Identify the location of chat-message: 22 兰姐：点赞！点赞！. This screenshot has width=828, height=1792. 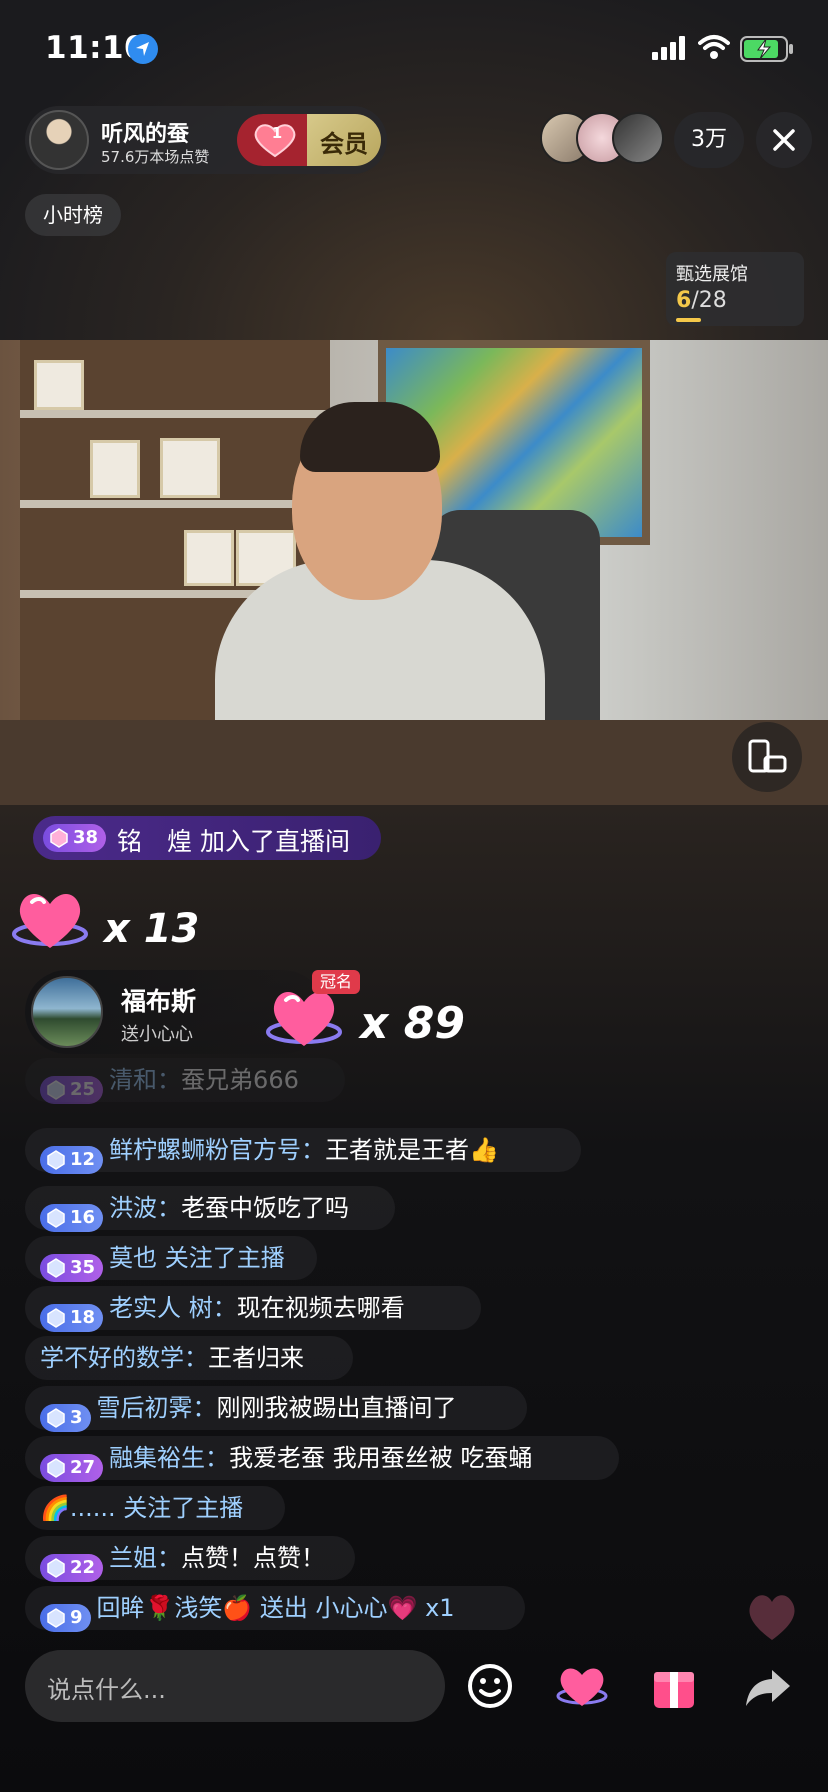
(183, 1559).